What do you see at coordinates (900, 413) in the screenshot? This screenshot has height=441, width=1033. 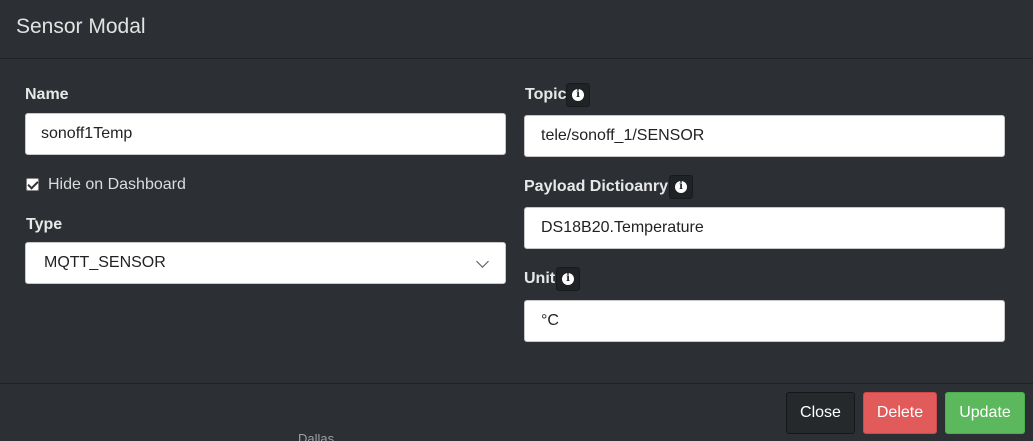 I see `delete-button: Delete` at bounding box center [900, 413].